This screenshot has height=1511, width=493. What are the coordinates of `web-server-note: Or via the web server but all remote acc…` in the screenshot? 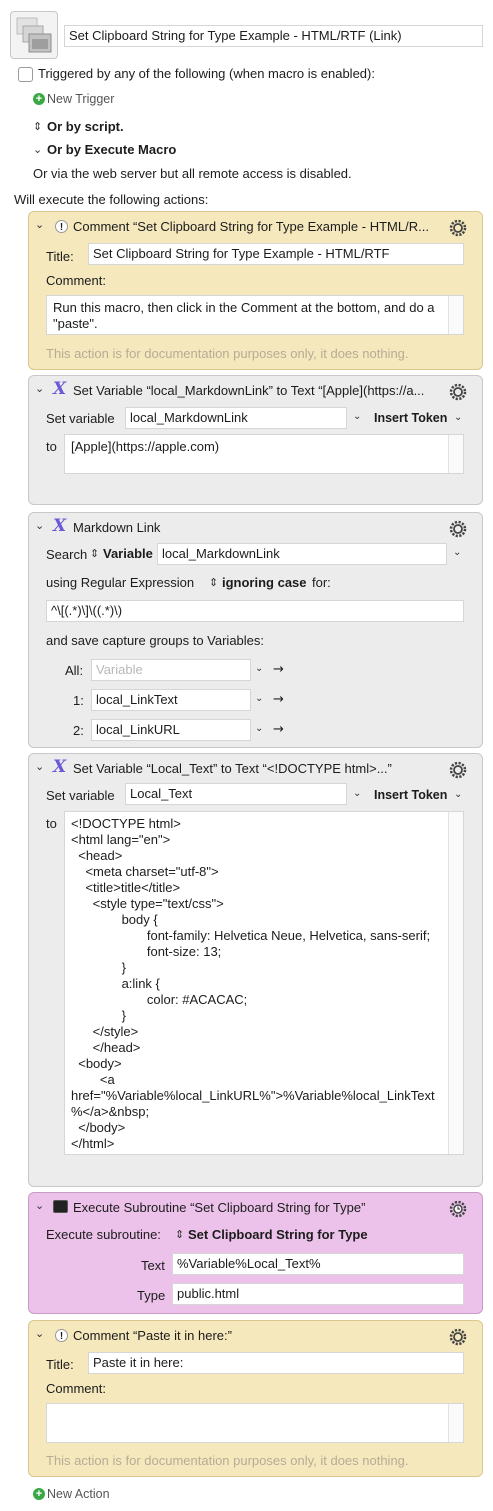 It's located at (192, 173).